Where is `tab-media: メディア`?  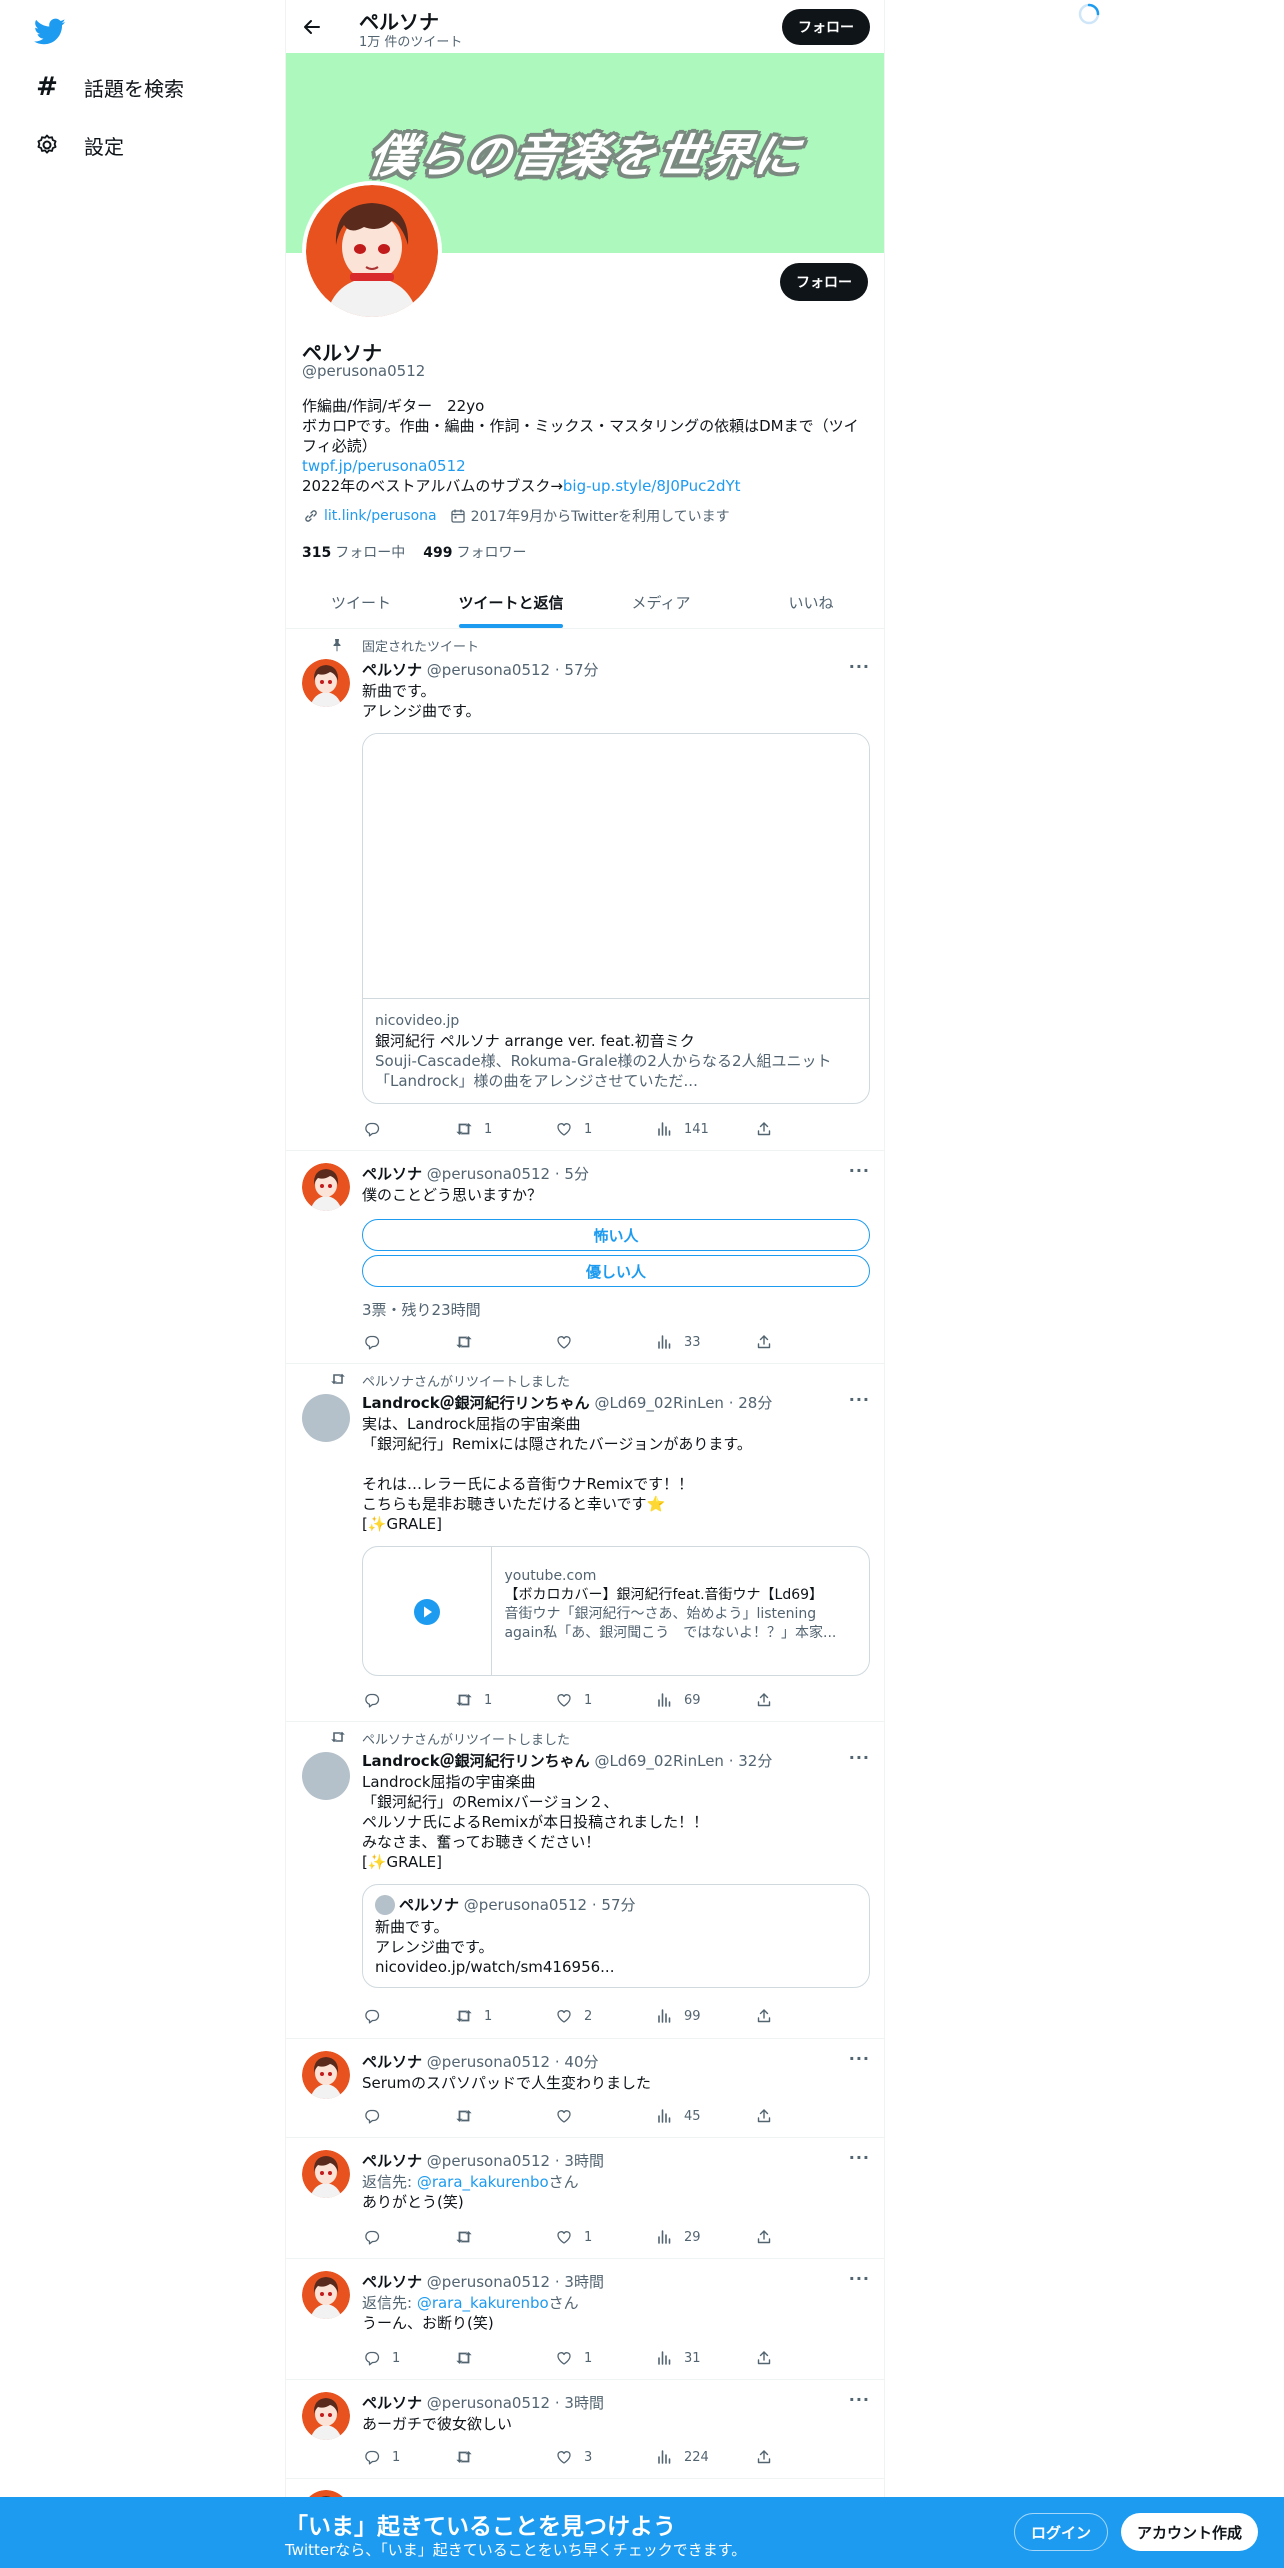 tab-media: メディア is located at coordinates (661, 602).